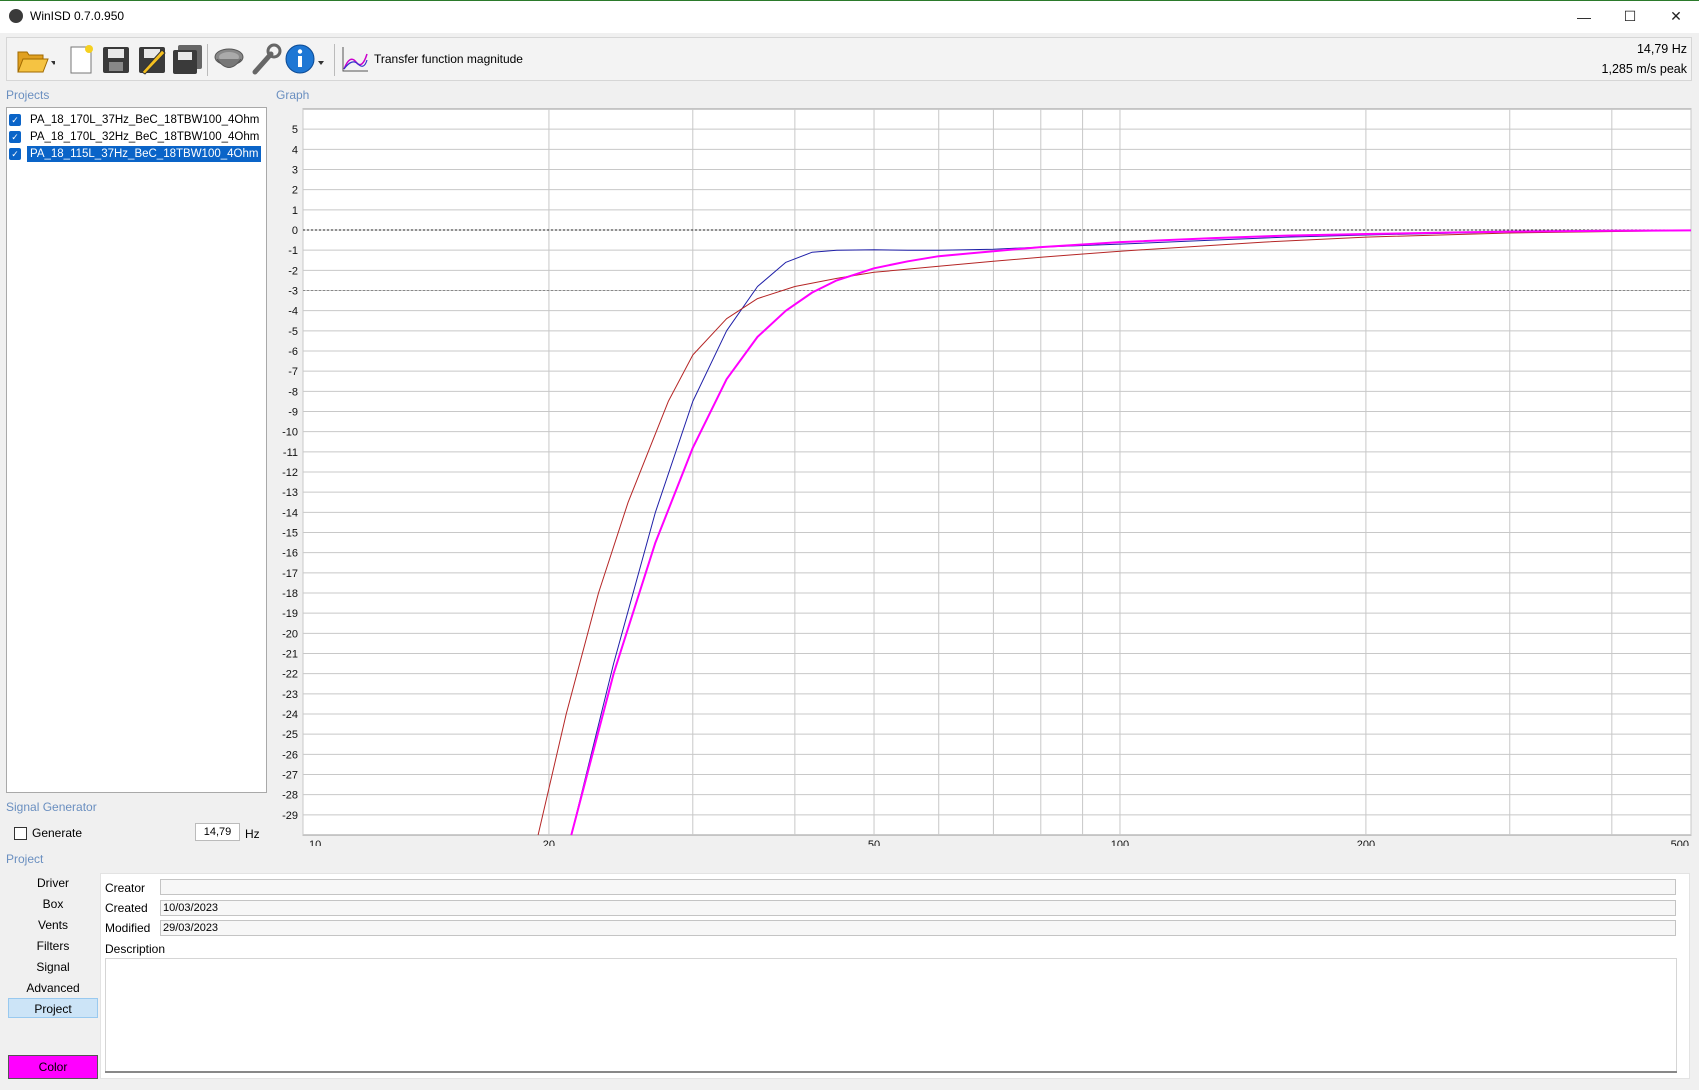 Image resolution: width=1699 pixels, height=1090 pixels. What do you see at coordinates (290, 675) in the screenshot?
I see `y-tick-label: -22` at bounding box center [290, 675].